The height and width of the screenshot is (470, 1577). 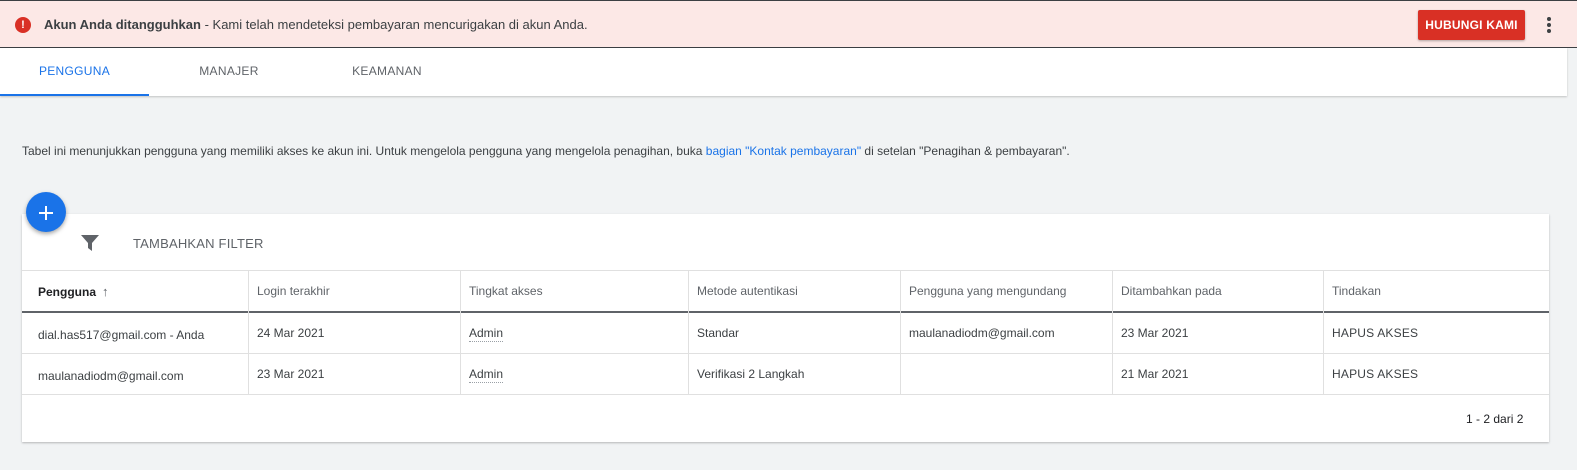 What do you see at coordinates (387, 72) in the screenshot?
I see `tab-security: KEAMANAN` at bounding box center [387, 72].